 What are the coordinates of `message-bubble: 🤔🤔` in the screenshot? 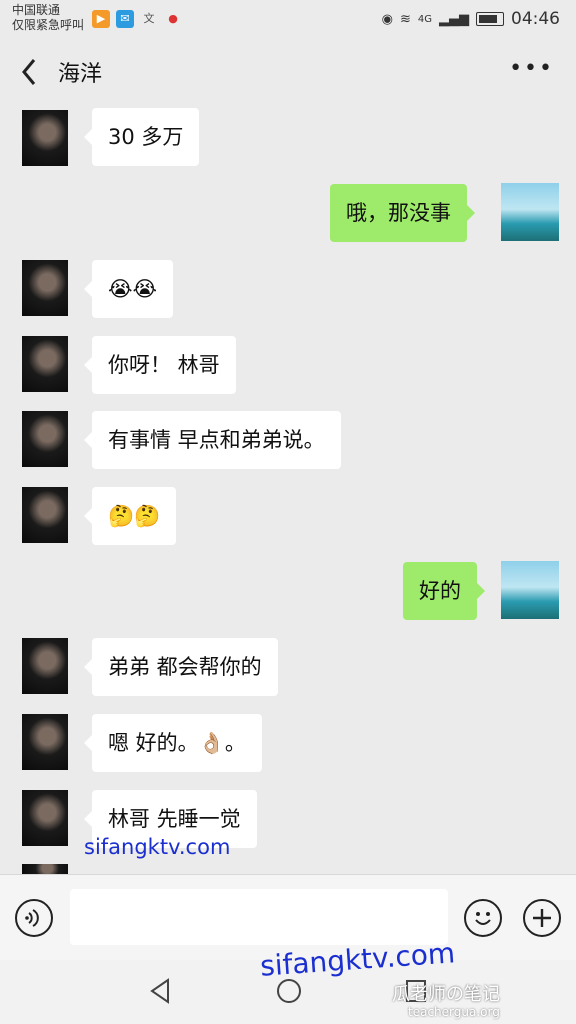 It's located at (130, 516).